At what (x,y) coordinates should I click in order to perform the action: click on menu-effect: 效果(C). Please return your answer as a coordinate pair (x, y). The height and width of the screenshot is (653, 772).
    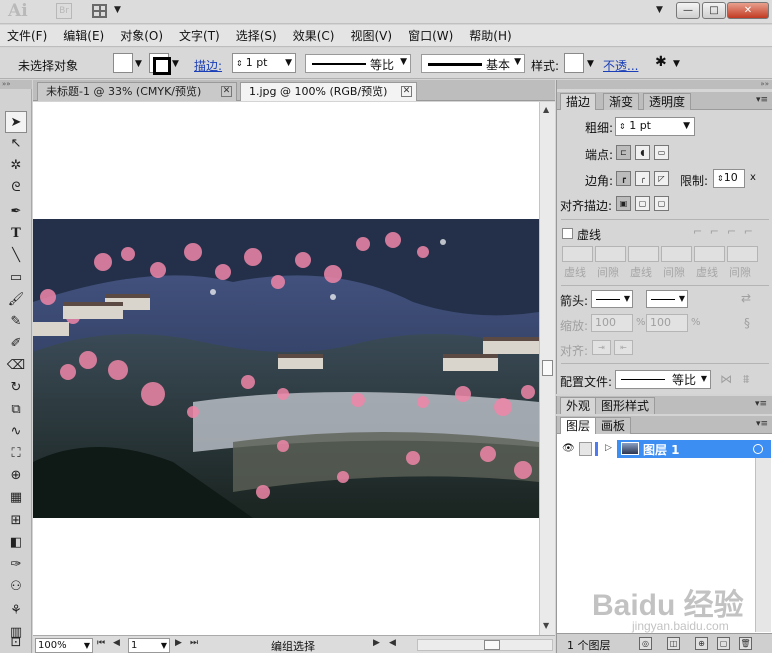
    Looking at the image, I should click on (314, 35).